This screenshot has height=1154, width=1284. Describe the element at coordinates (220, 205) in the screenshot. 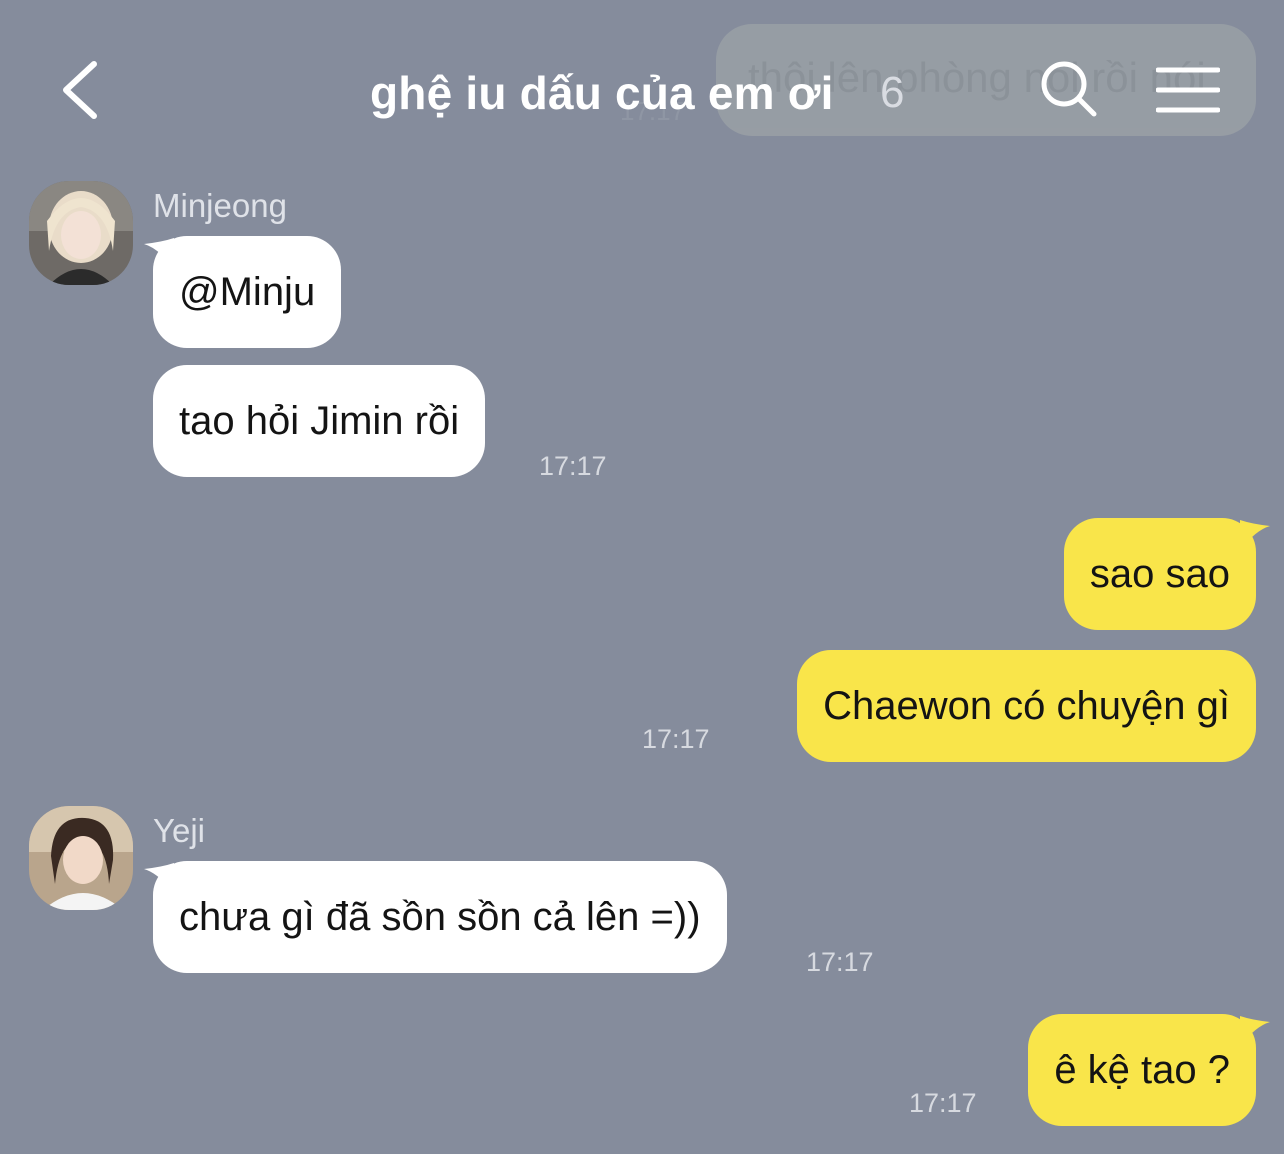

I see `sender-name: Minjeong` at that location.